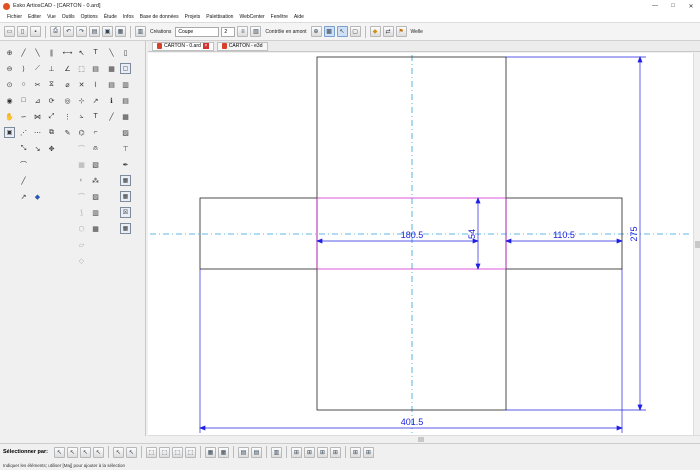 The image size is (700, 470). Describe the element at coordinates (111, 100) in the screenshot. I see `info-icon: ℹ` at that location.